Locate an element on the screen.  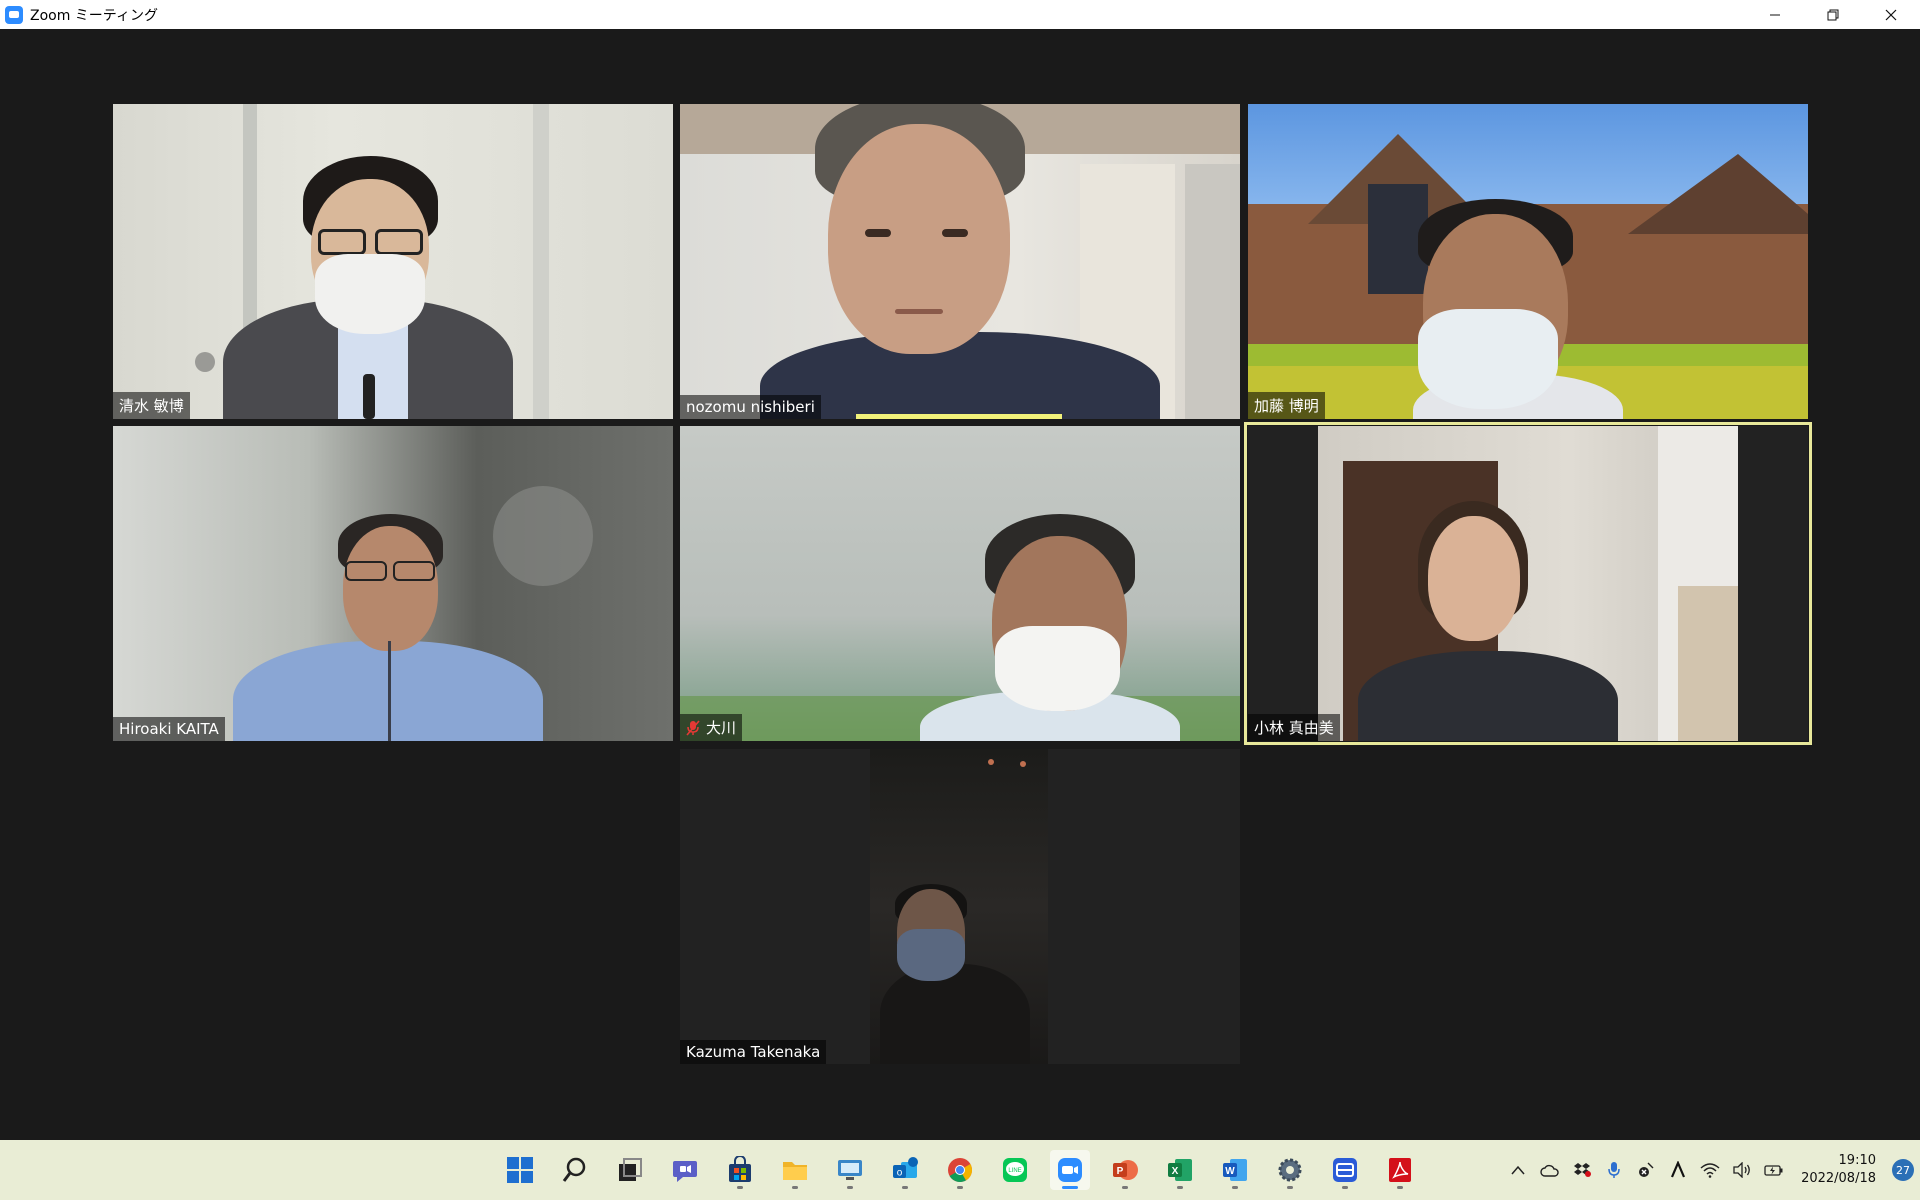
zoom-app-icon is located at coordinates (14, 14).